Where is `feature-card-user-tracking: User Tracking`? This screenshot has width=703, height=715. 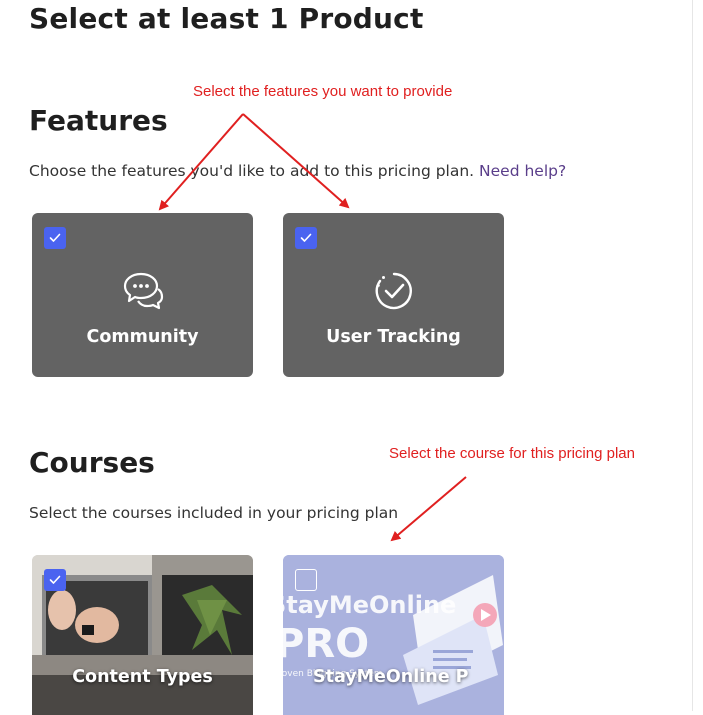
feature-card-user-tracking: User Tracking is located at coordinates (393, 295).